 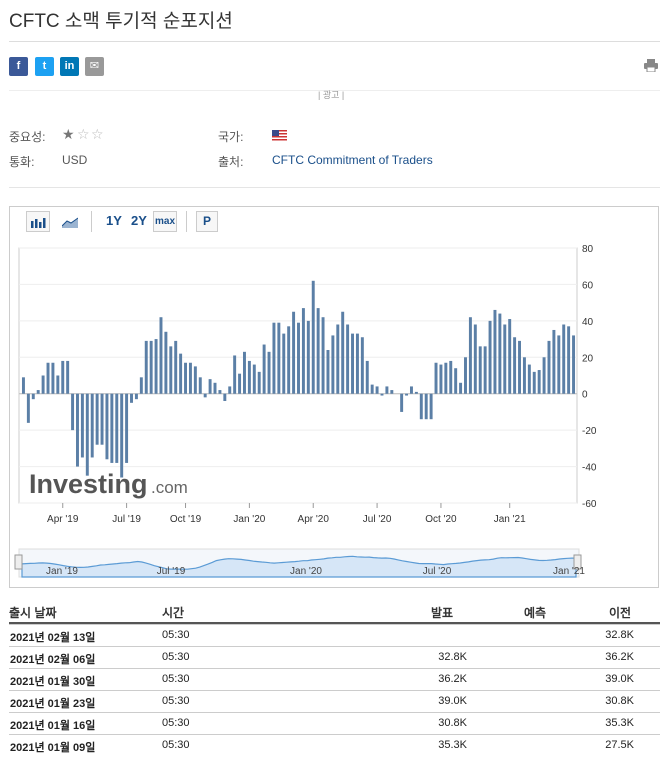 What do you see at coordinates (18, 562) in the screenshot?
I see `navigator-left-handle` at bounding box center [18, 562].